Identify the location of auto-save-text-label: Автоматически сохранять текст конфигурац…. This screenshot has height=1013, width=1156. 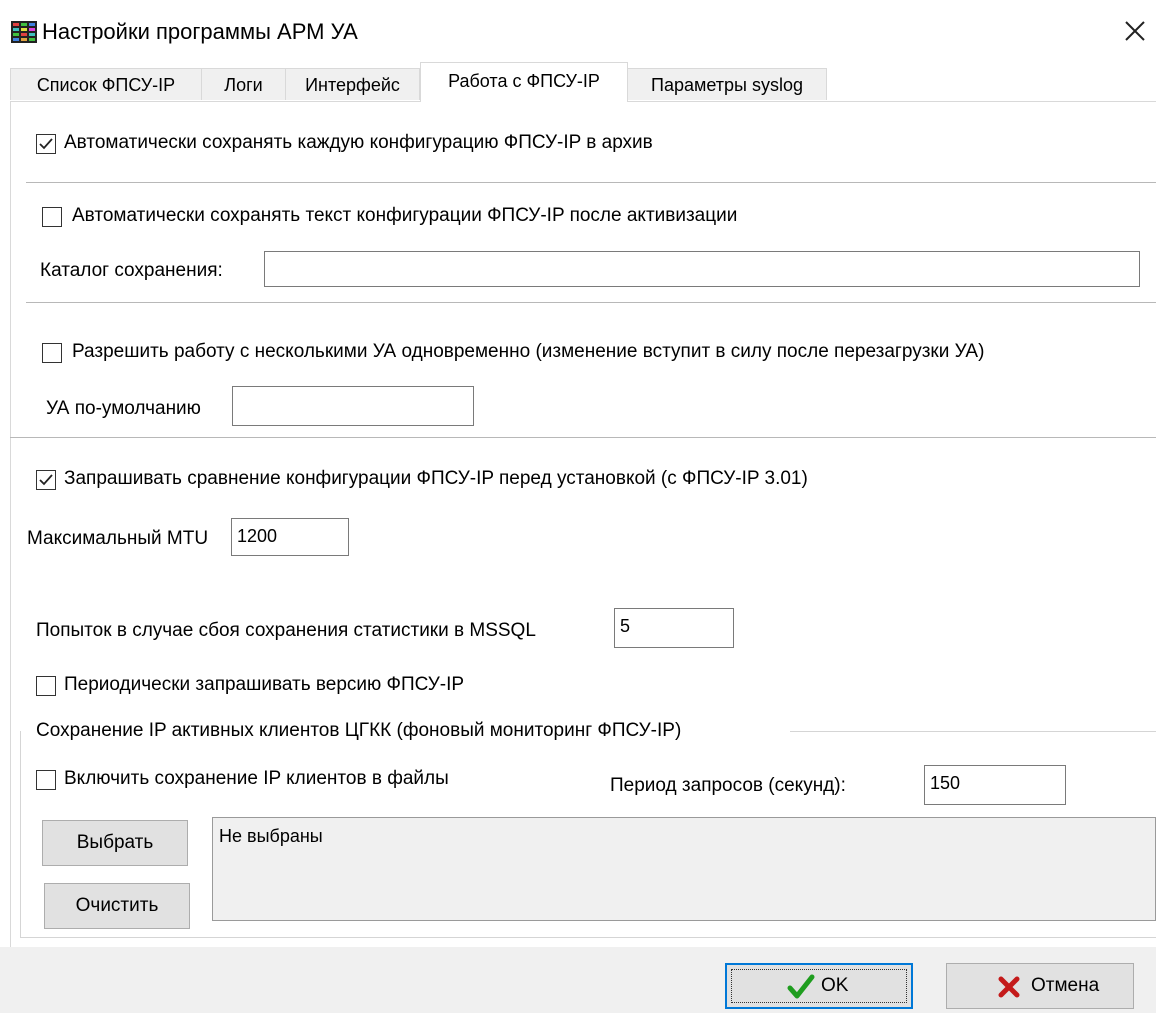
(405, 215).